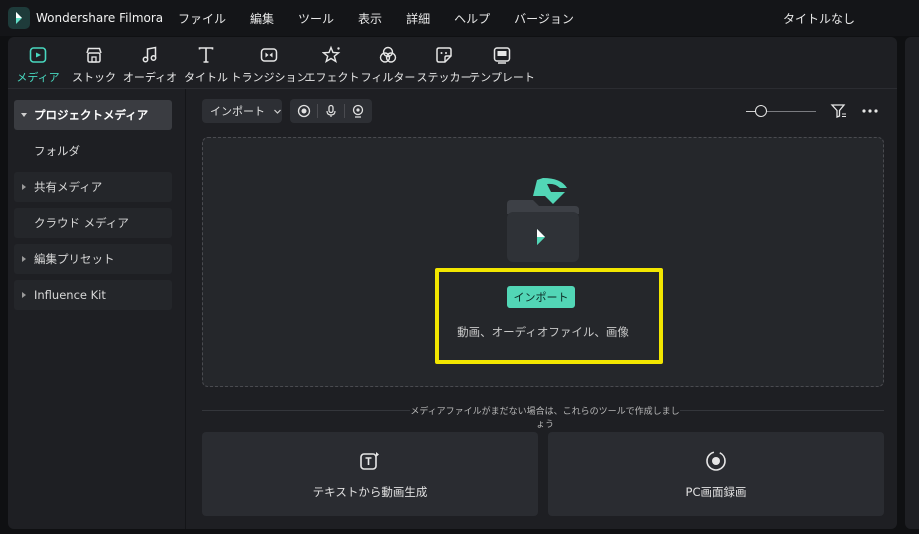  Describe the element at coordinates (24, 115) in the screenshot. I see `caret-down-icon` at that location.